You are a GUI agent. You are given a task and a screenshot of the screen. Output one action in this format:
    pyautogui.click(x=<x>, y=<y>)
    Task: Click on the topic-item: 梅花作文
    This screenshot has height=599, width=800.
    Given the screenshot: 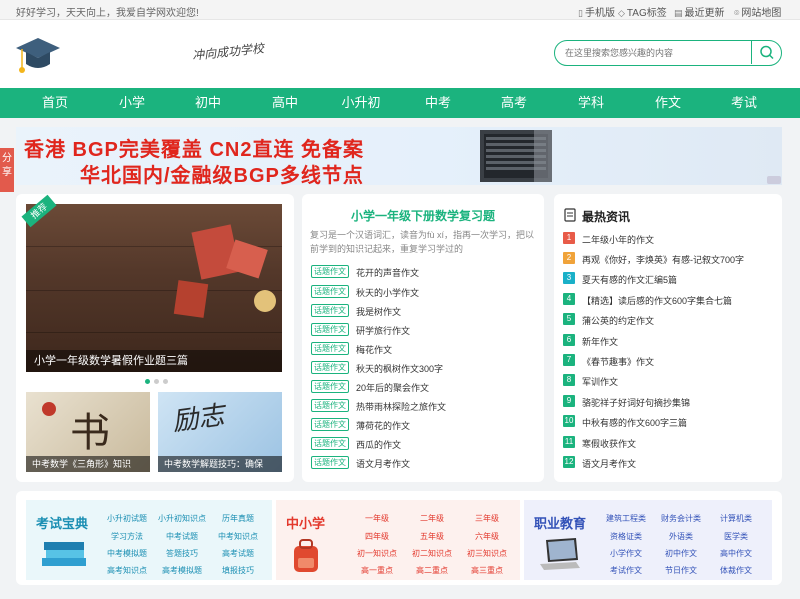 What is the action you would take?
    pyautogui.click(x=374, y=349)
    